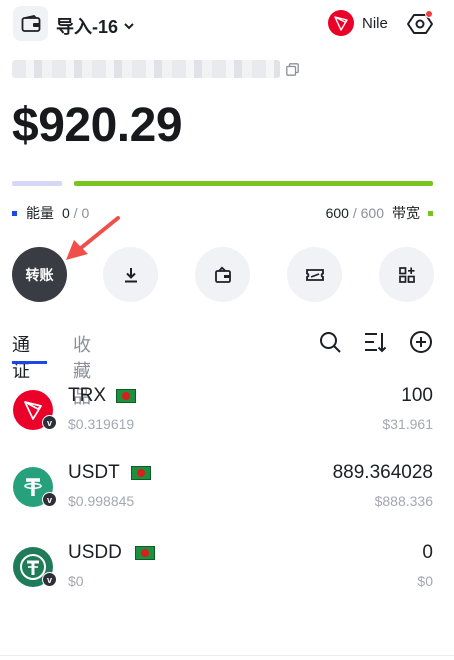  Describe the element at coordinates (227, 570) in the screenshot. I see `token-row-usdd: v USDD $0 0 $0` at that location.